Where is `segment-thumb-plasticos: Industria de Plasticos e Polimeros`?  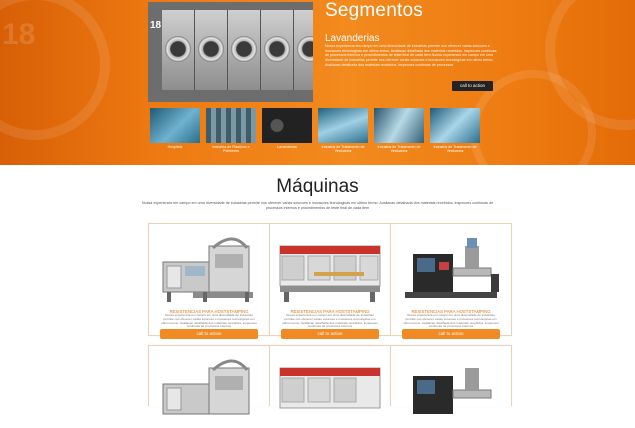 segment-thumb-plasticos: Industria de Plasticos e Polimeros is located at coordinates (231, 130).